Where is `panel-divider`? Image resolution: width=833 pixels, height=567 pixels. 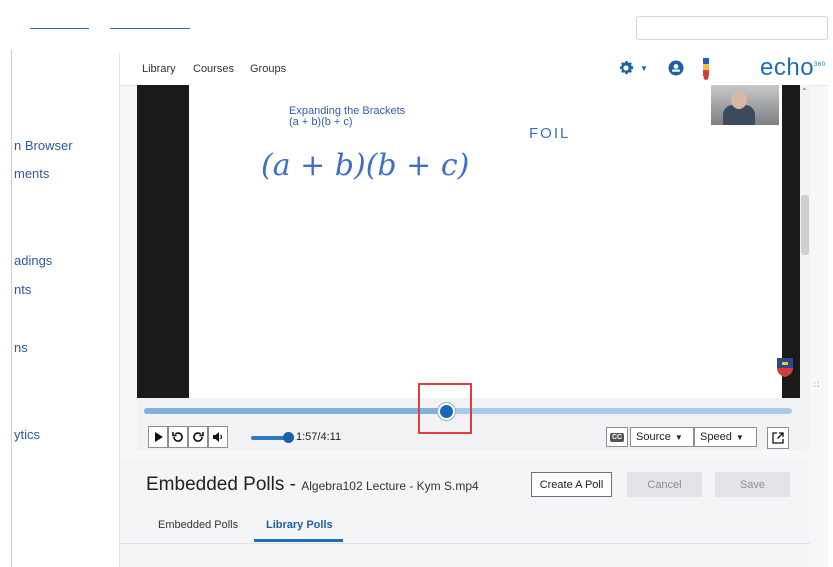 panel-divider is located at coordinates (465, 543).